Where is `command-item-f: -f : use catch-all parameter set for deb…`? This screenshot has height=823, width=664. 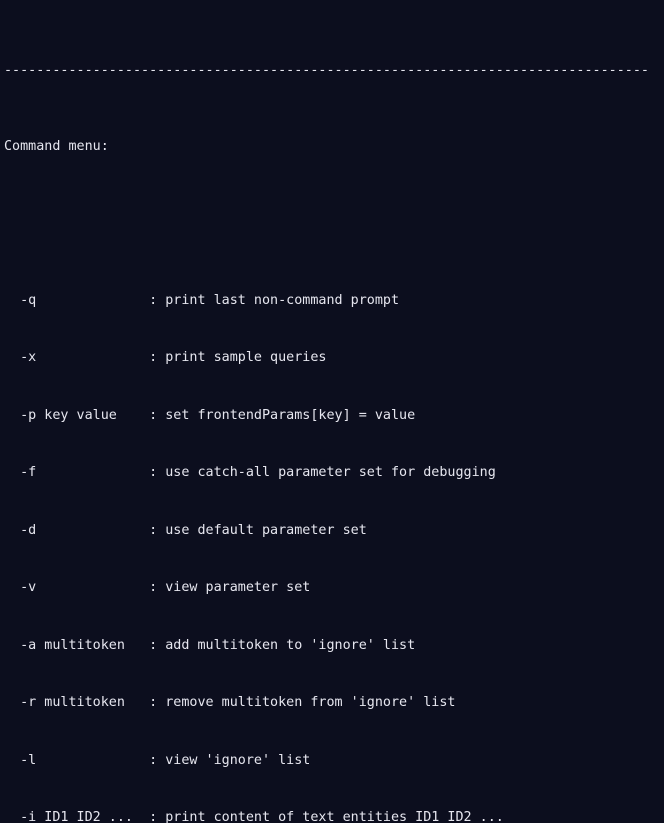 command-item-f: -f : use catch-all parameter set for deb… is located at coordinates (250, 473).